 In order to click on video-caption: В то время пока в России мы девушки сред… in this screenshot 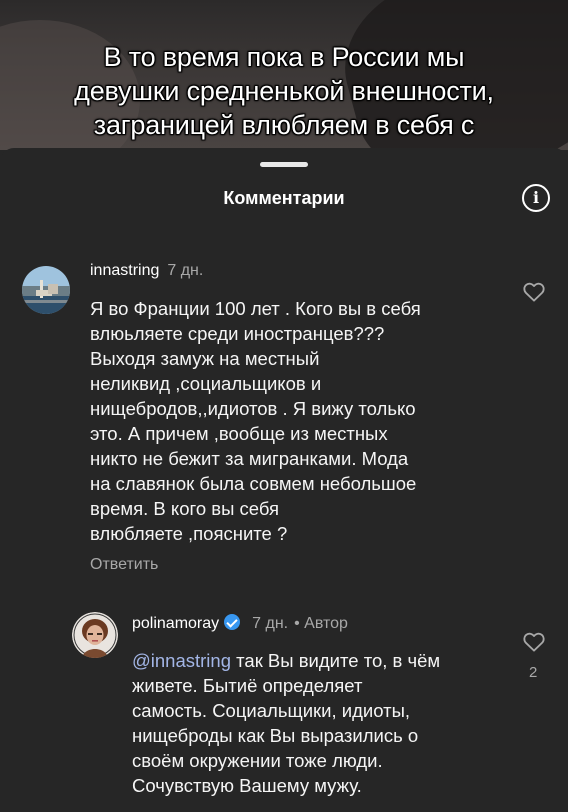, I will do `click(284, 91)`.